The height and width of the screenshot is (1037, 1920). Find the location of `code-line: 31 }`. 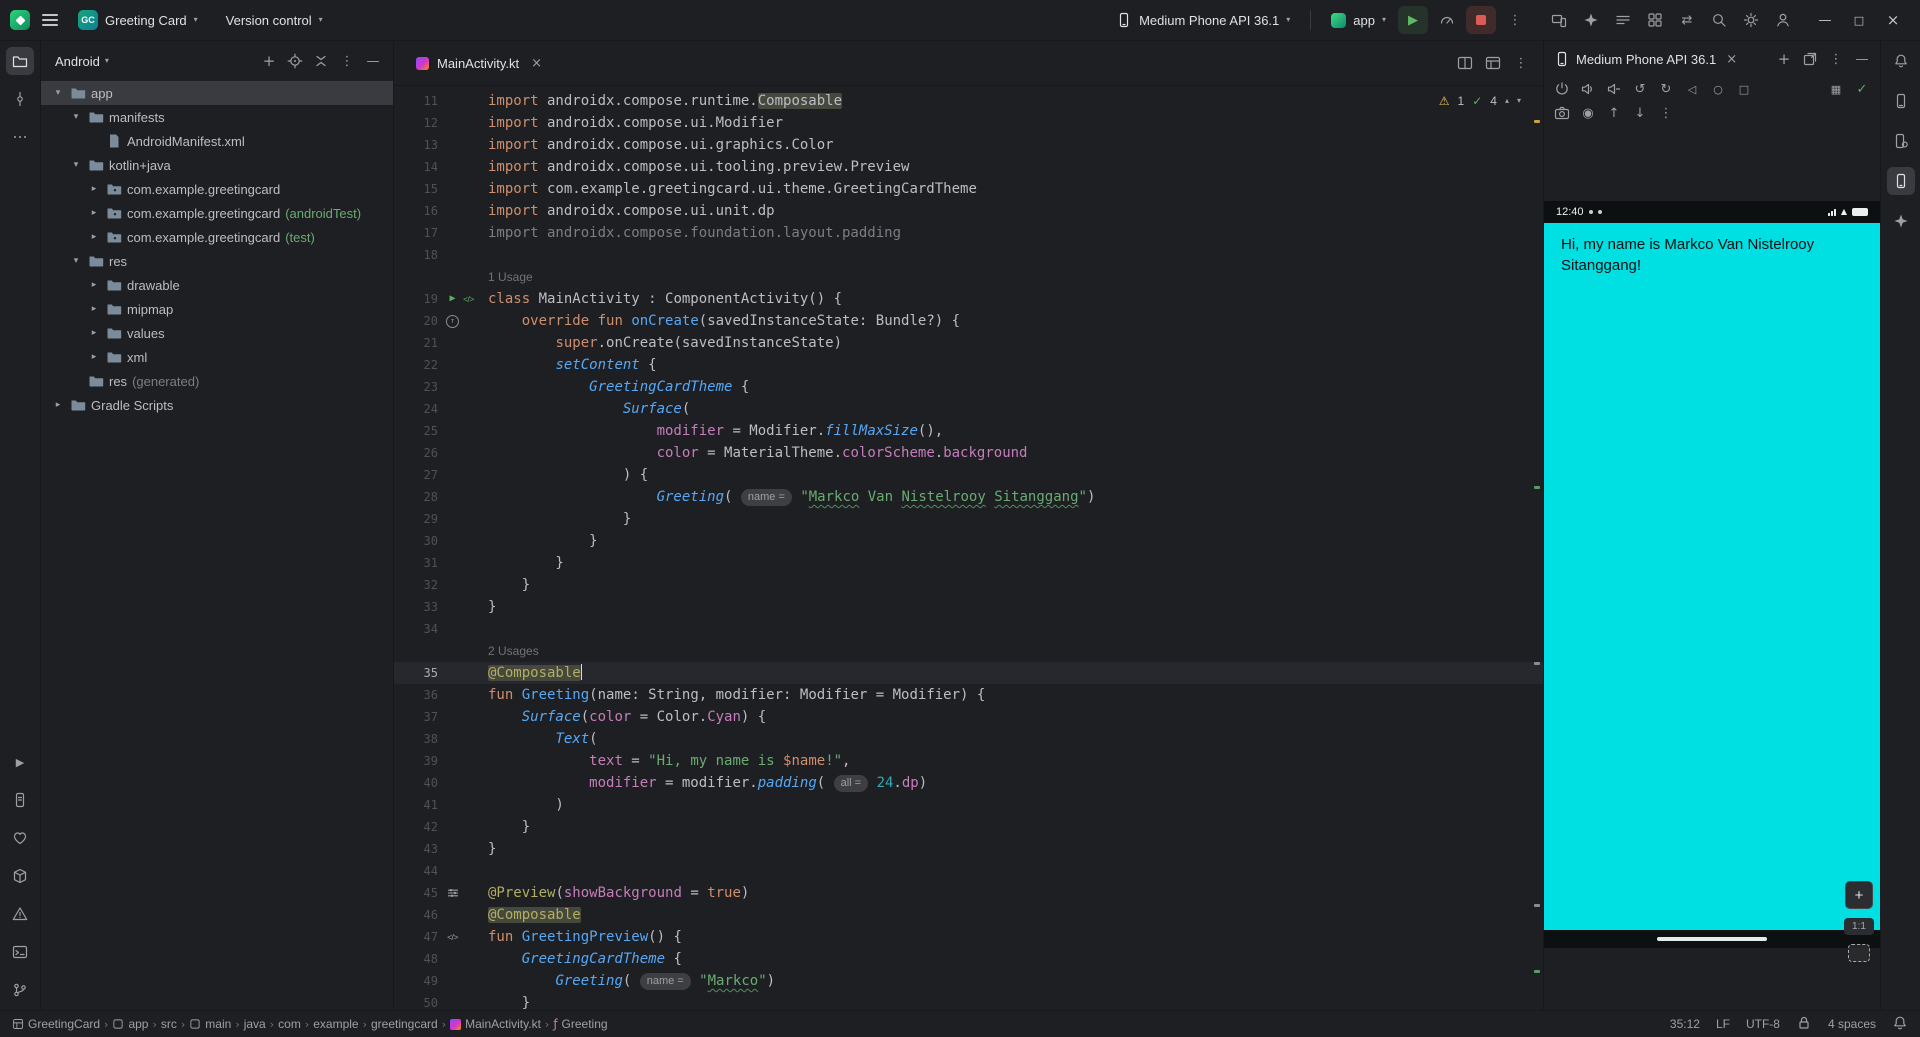

code-line: 31 } is located at coordinates (968, 563).